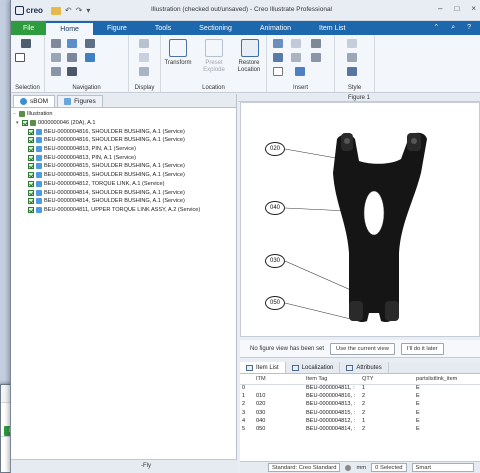 This screenshot has width=480, height=473. What do you see at coordinates (300, 71) in the screenshot?
I see `insert-arrow-icon` at bounding box center [300, 71].